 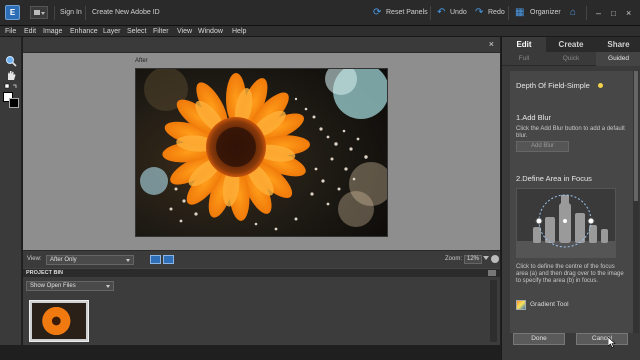 I want to click on focus-area-illustration, so click(x=566, y=223).